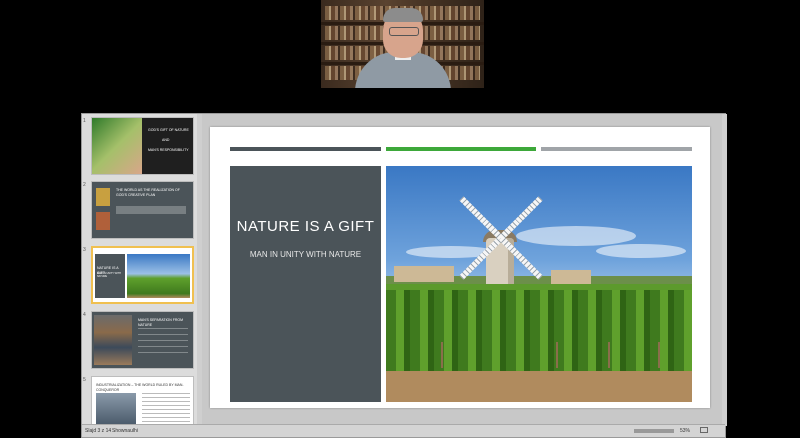 The height and width of the screenshot is (438, 800). I want to click on windmill-sail, so click(481, 218).